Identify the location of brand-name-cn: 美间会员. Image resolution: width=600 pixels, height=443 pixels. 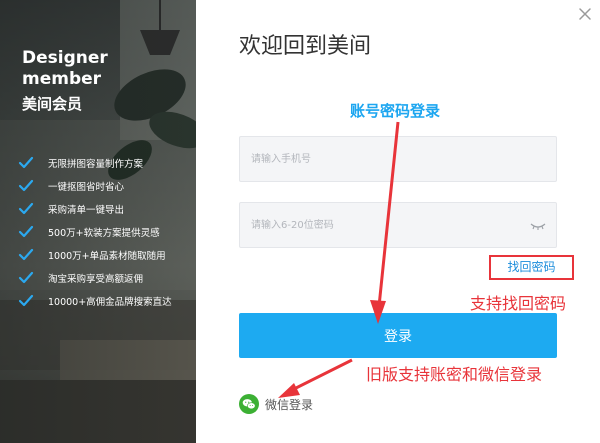
(52, 104).